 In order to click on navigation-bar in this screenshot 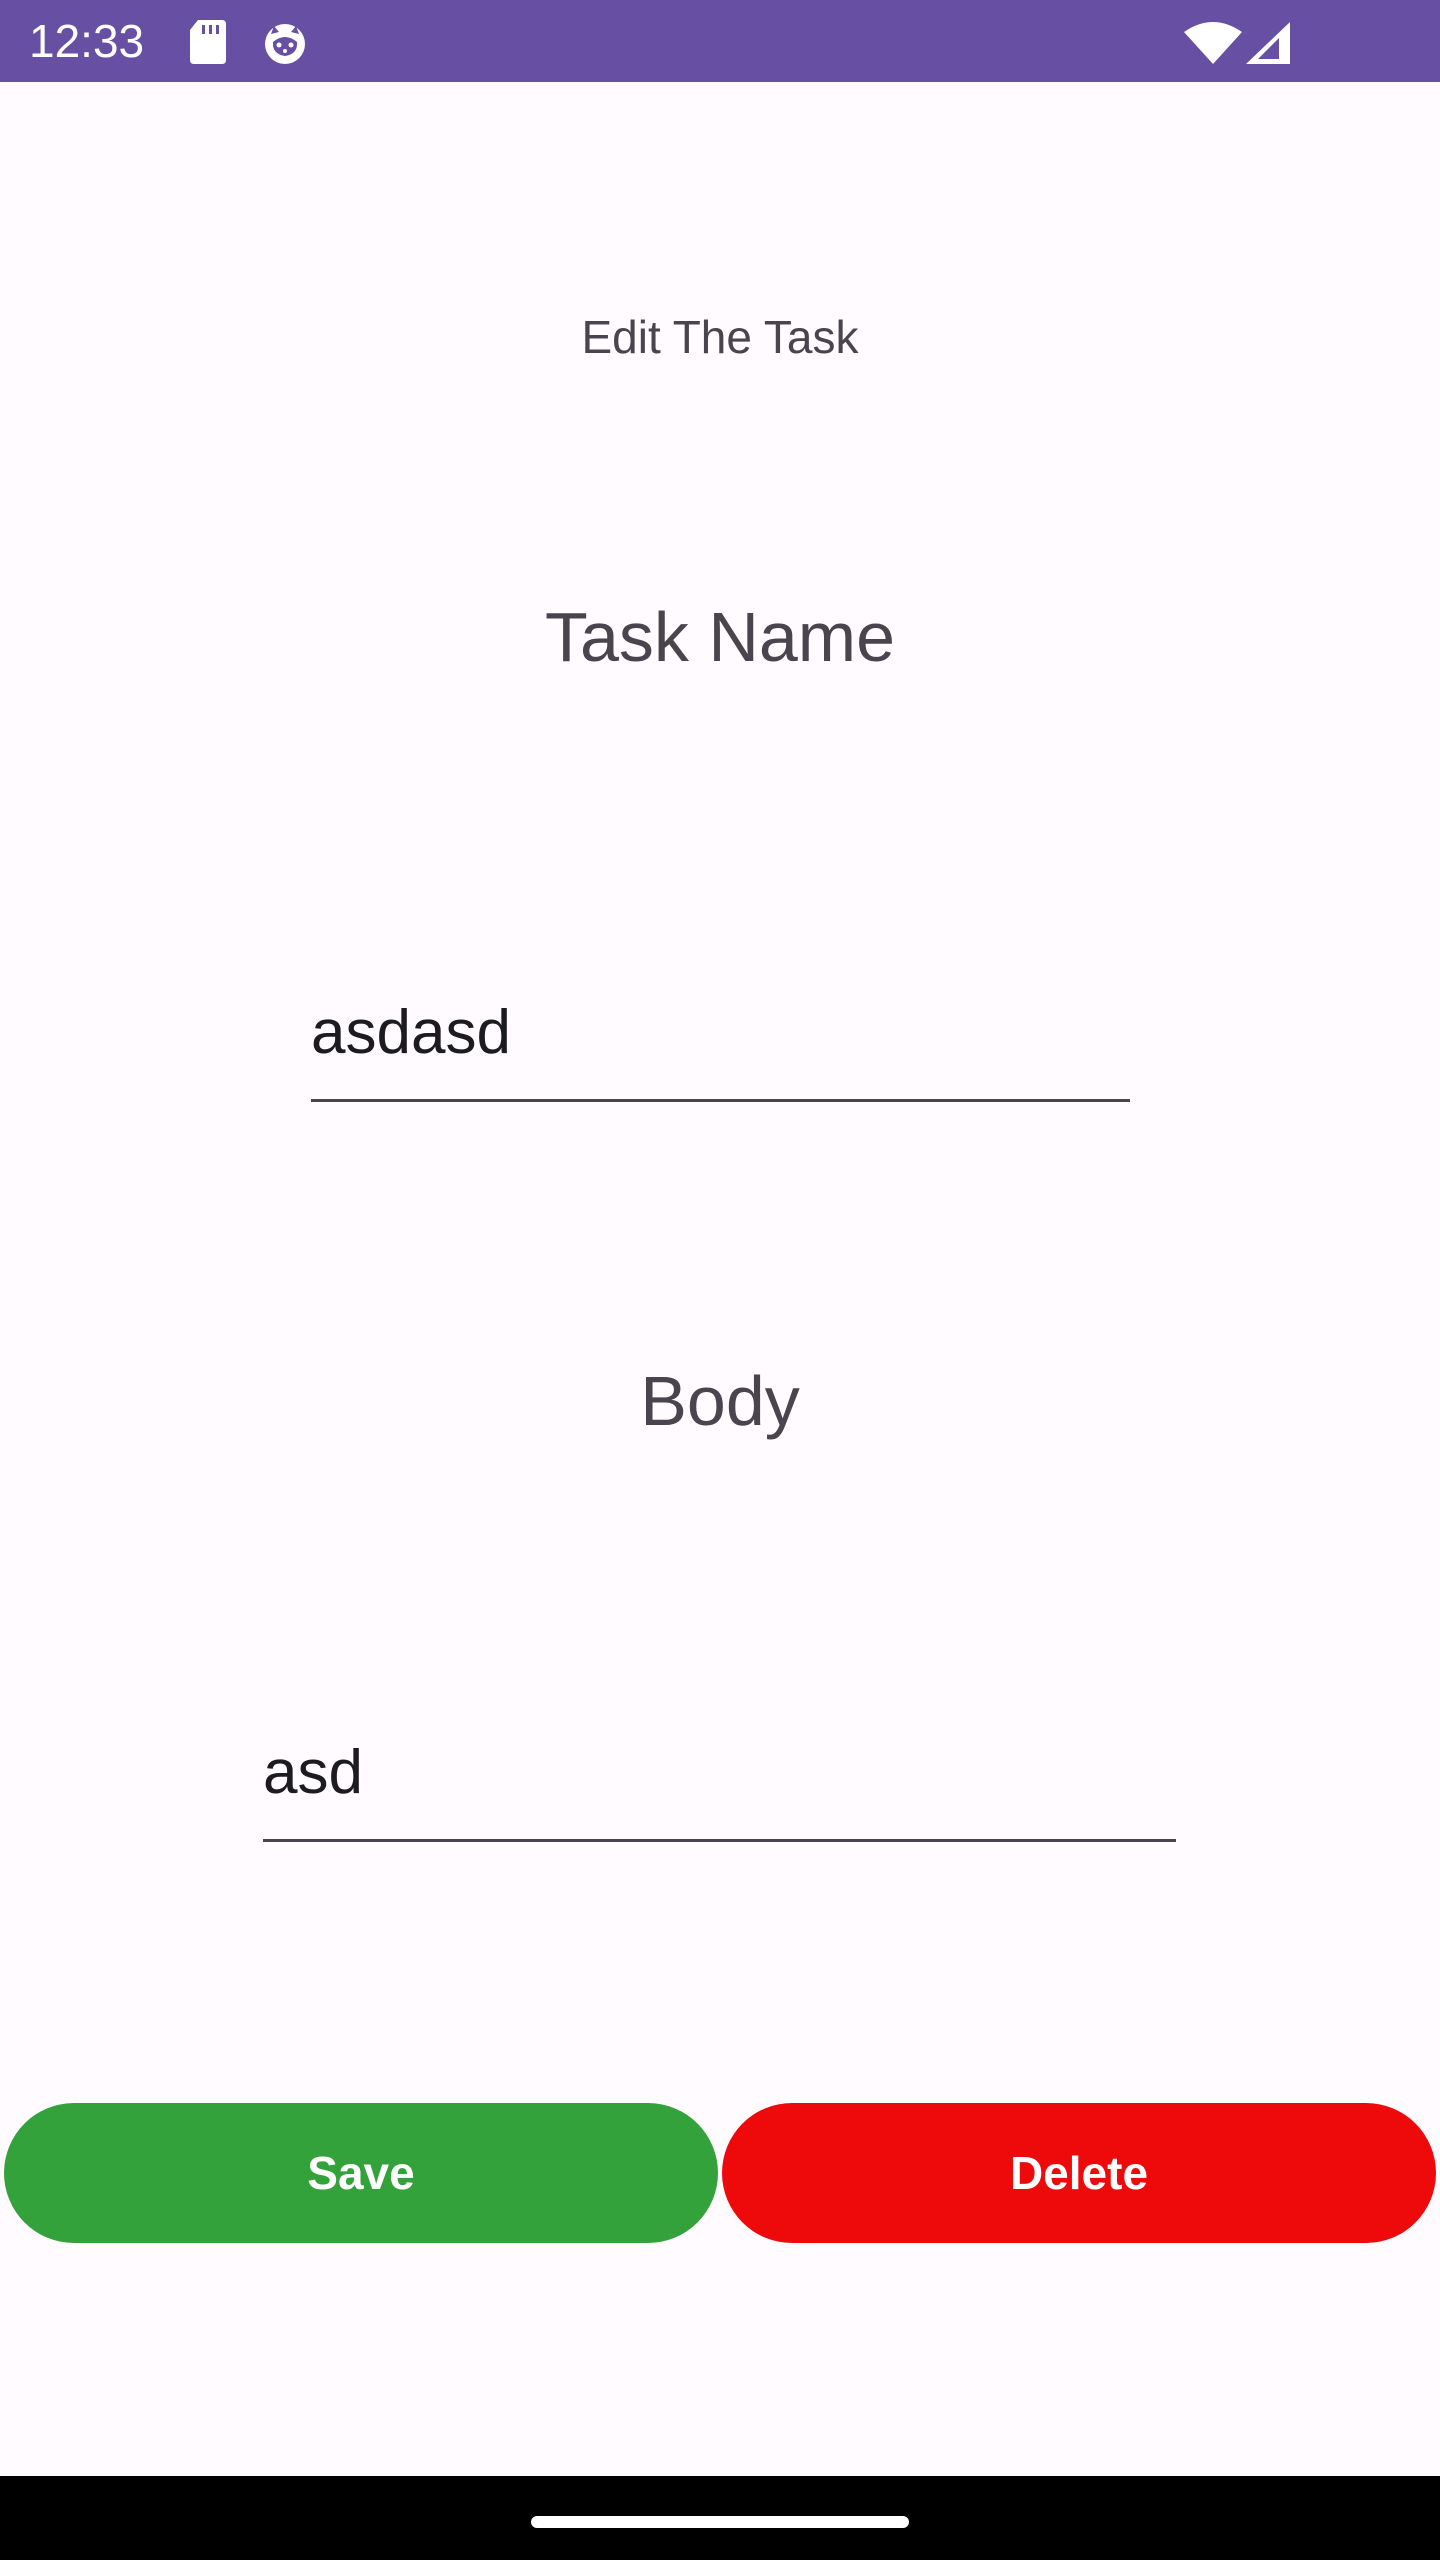, I will do `click(720, 2518)`.